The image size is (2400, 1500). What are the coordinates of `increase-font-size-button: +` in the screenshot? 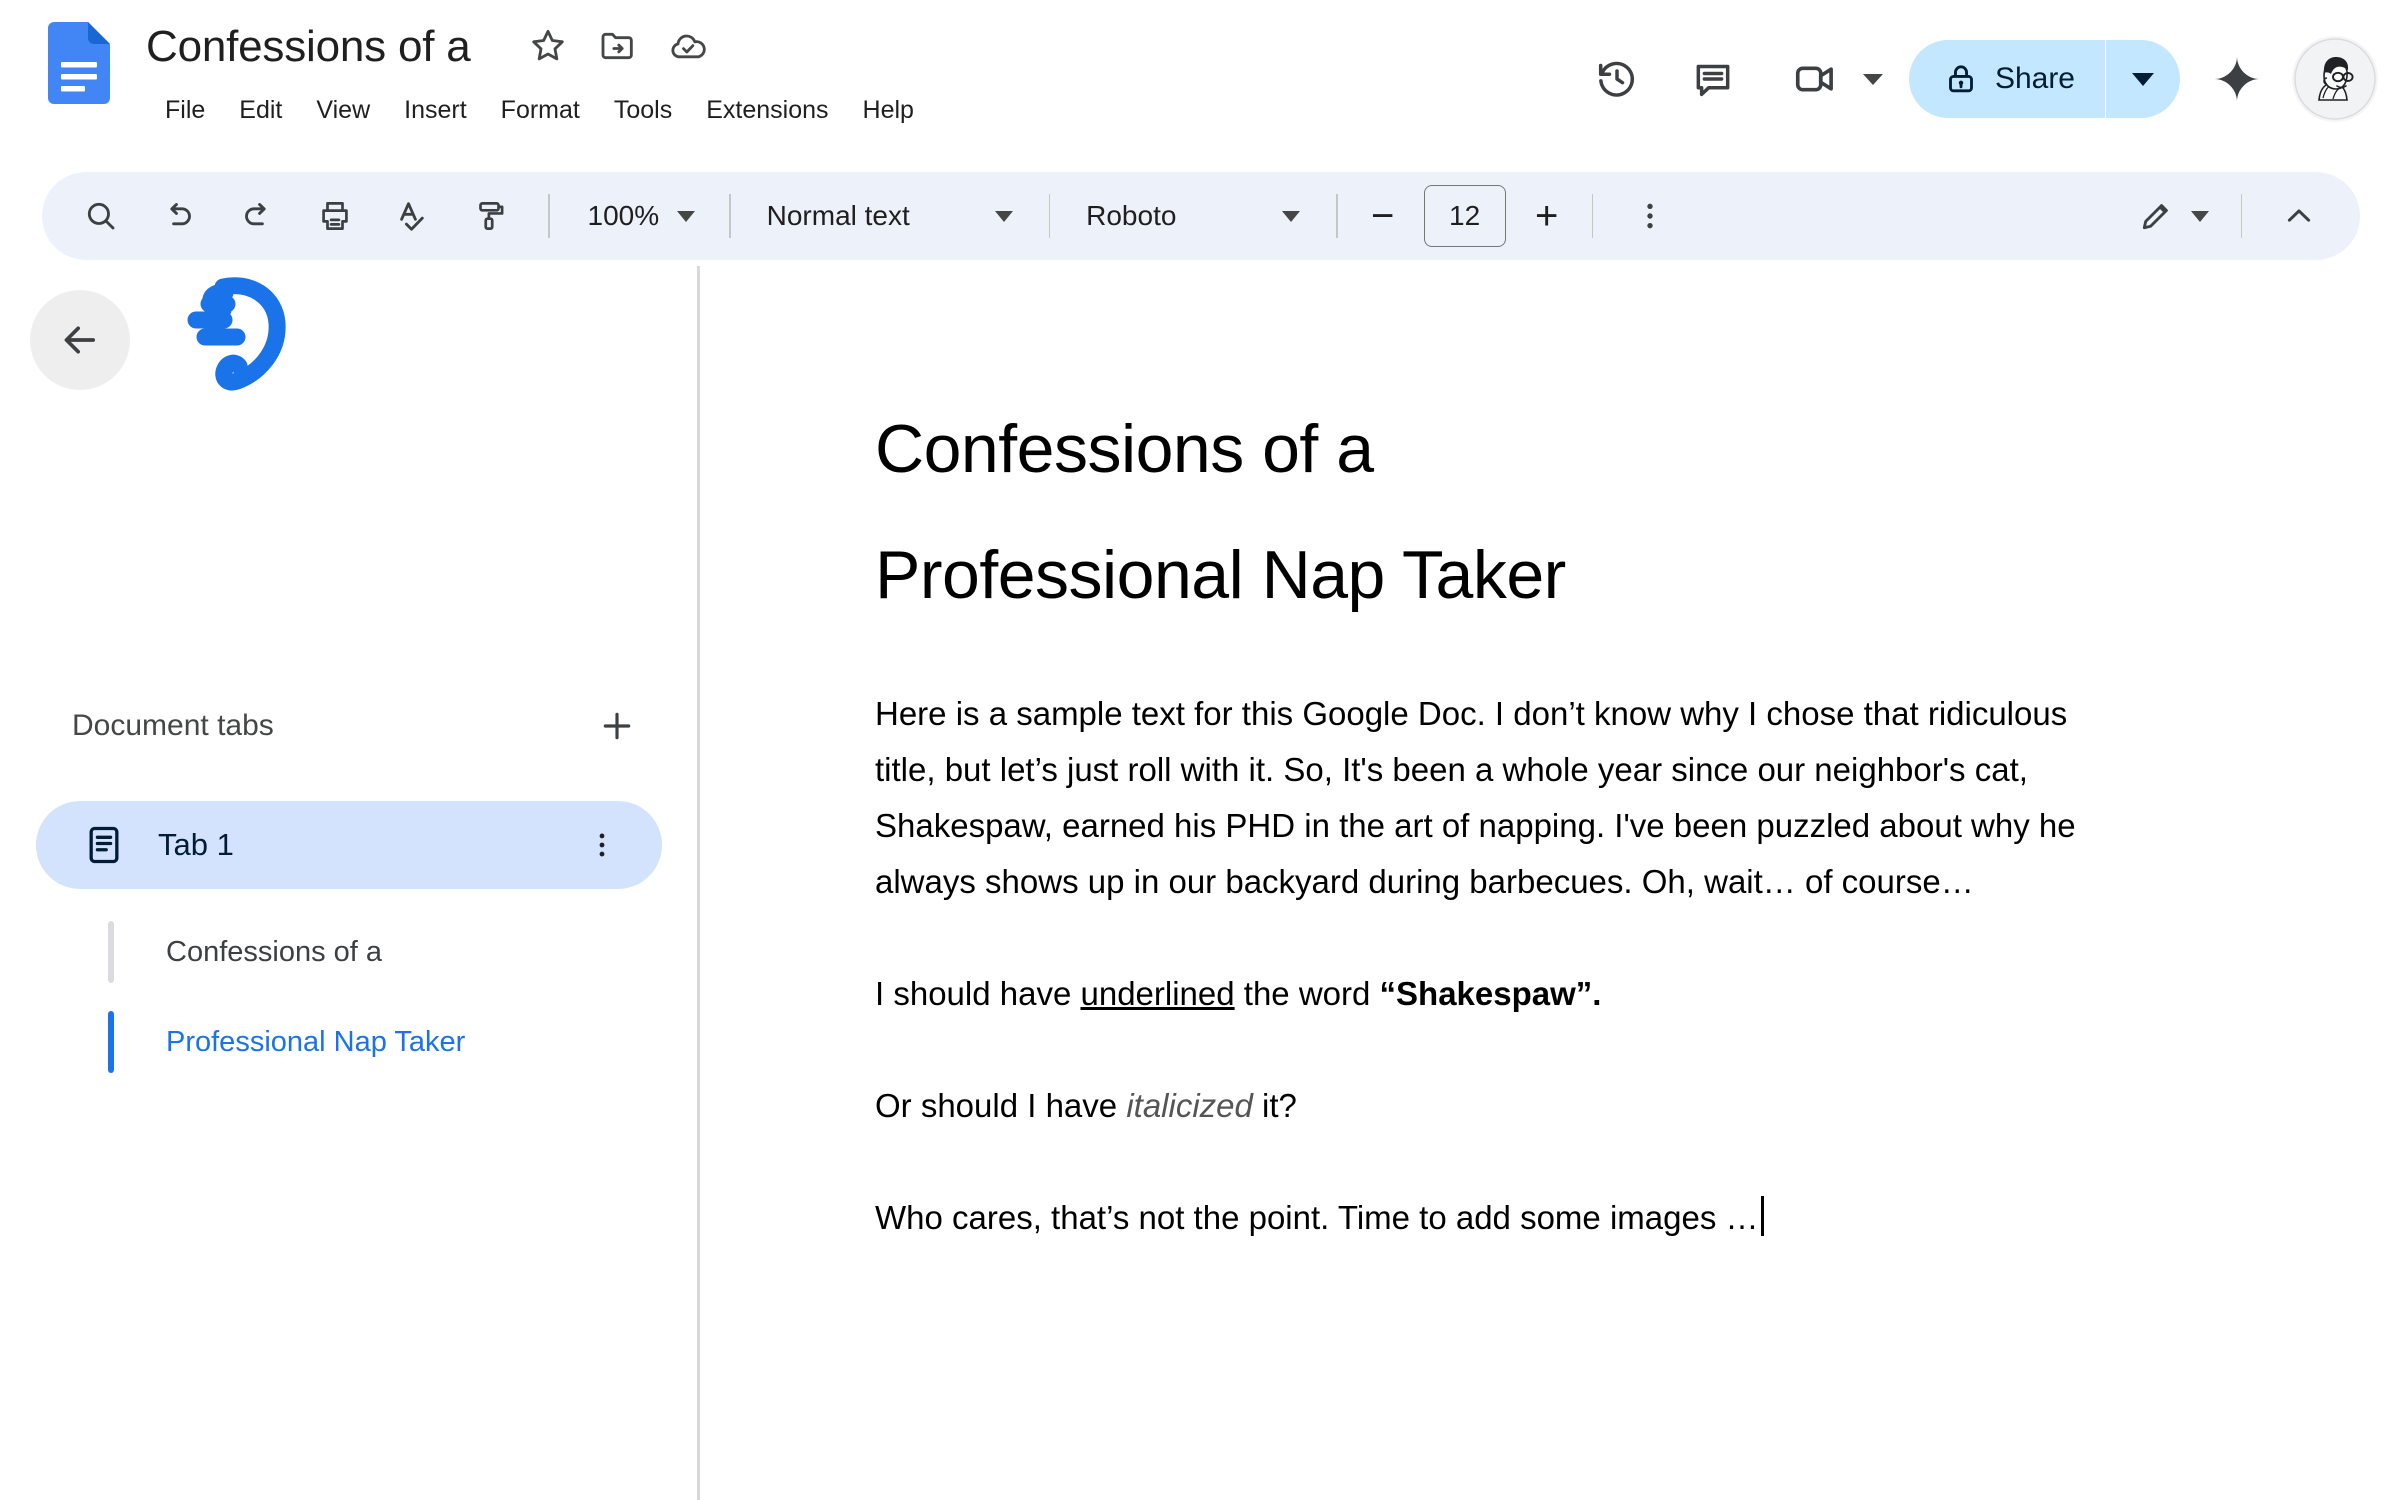 It's located at (1547, 216).